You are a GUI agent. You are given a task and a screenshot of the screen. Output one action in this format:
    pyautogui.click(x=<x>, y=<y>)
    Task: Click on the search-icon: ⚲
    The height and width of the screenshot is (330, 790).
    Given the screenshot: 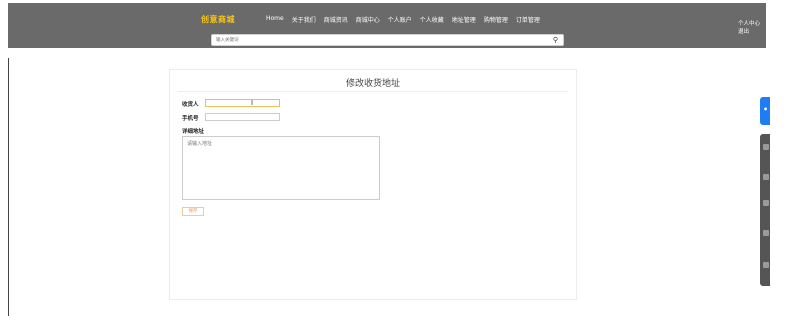 What is the action you would take?
    pyautogui.click(x=555, y=40)
    